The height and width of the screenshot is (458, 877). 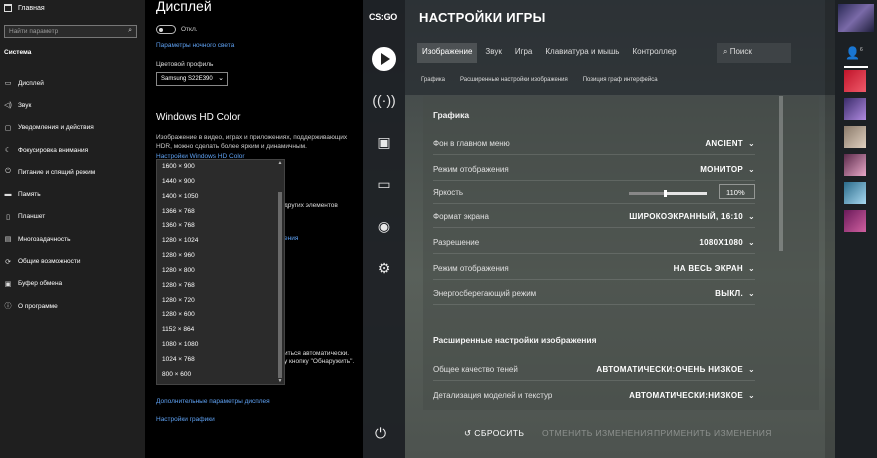 What do you see at coordinates (594, 170) in the screenshot?
I see `setting-row-display-mode: Режим отображения МОНИТОР ⌄` at bounding box center [594, 170].